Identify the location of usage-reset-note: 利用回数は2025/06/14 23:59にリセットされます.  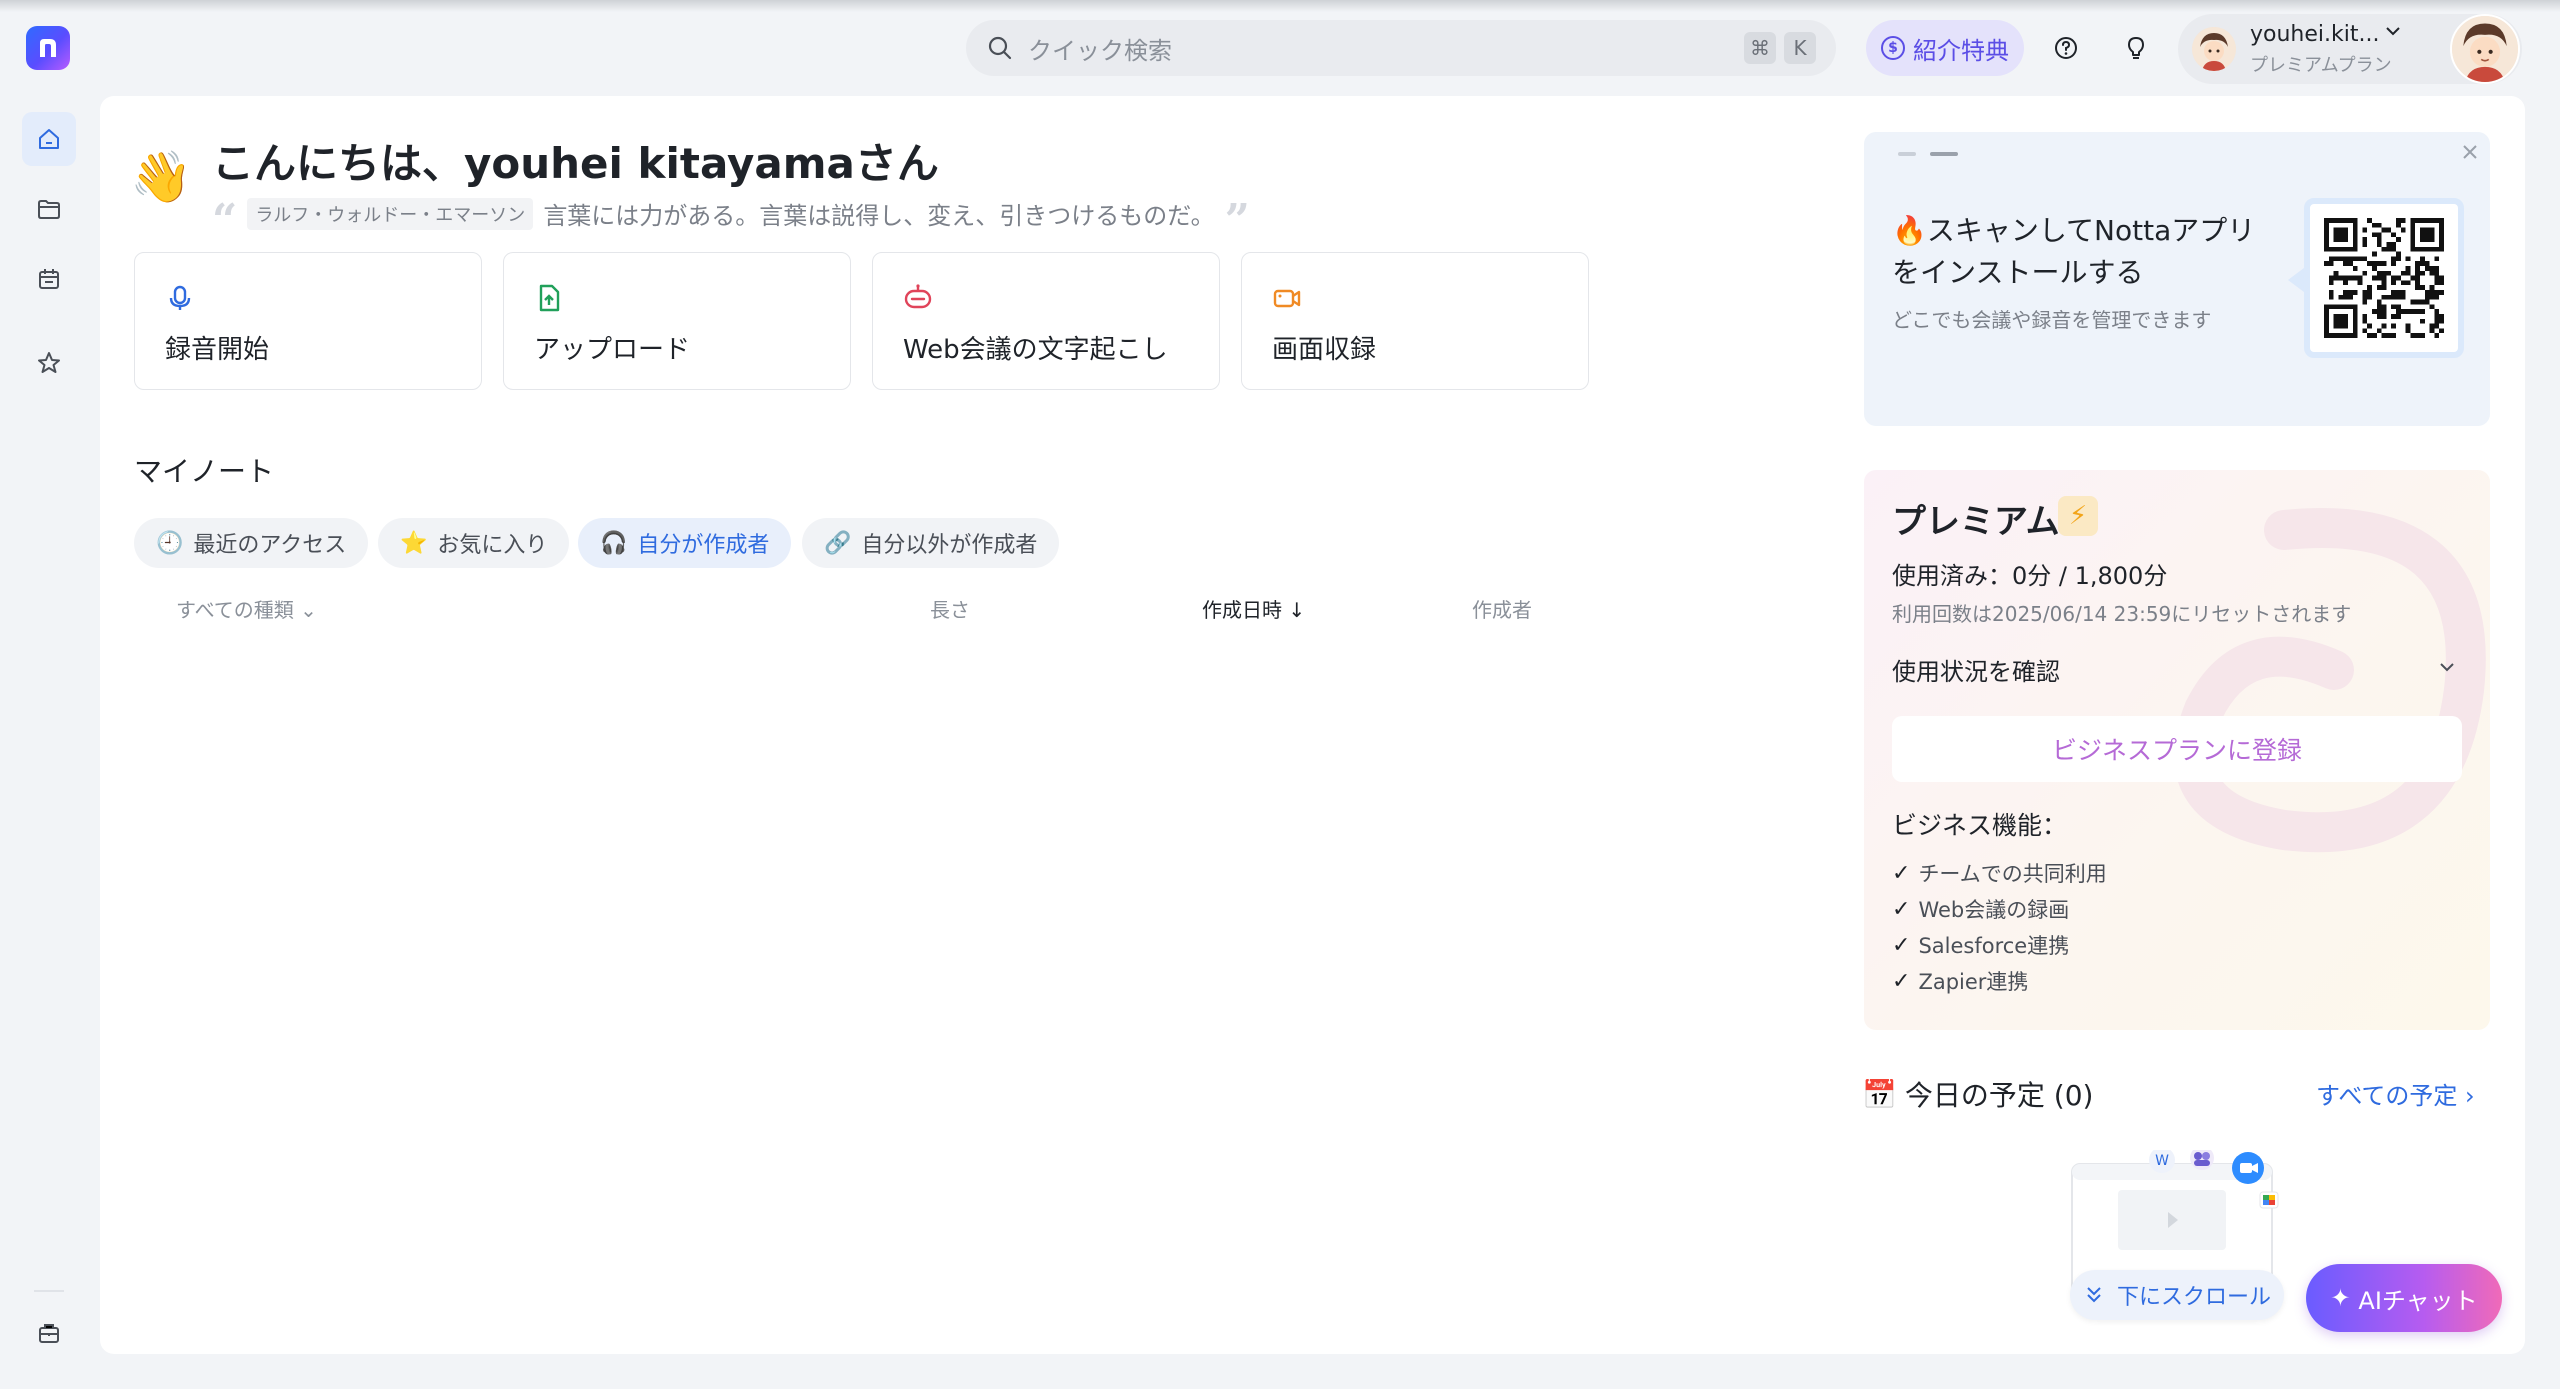
(2122, 614).